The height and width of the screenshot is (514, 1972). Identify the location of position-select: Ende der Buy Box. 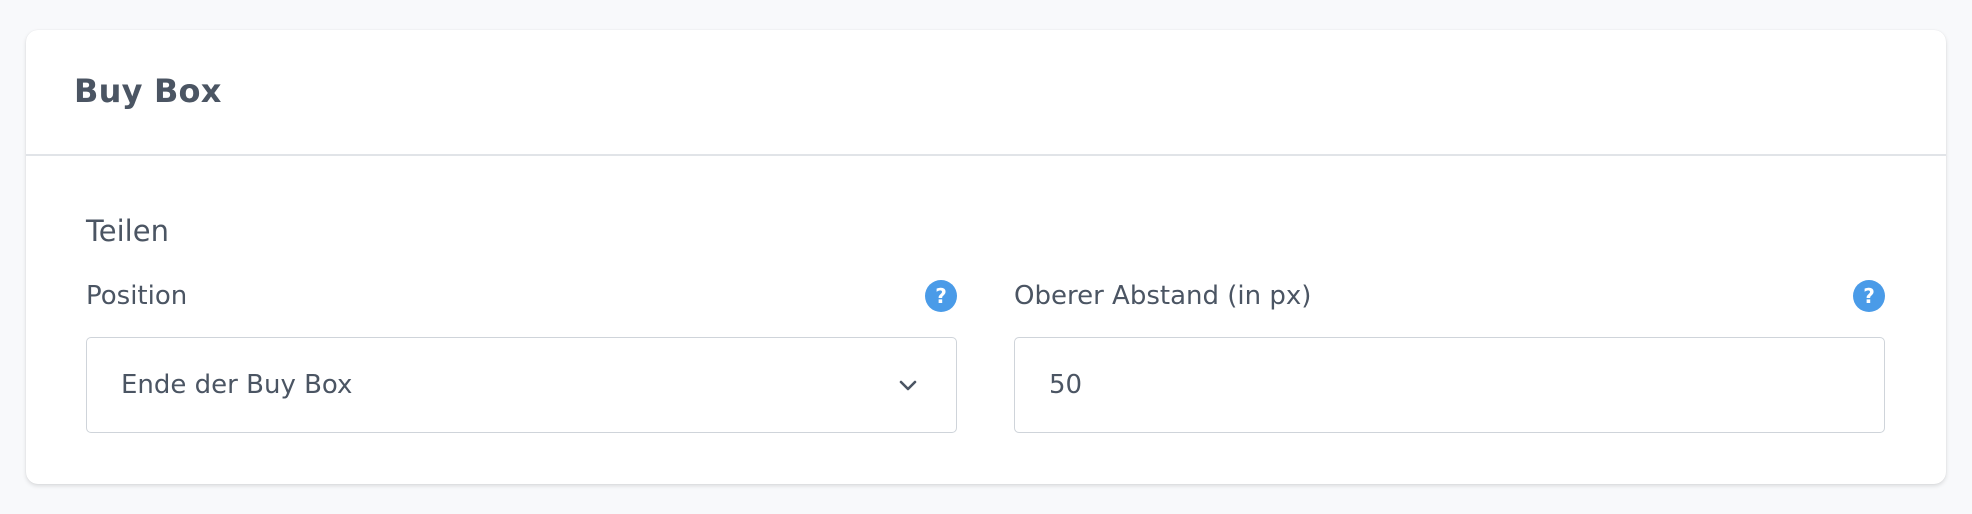
(521, 385).